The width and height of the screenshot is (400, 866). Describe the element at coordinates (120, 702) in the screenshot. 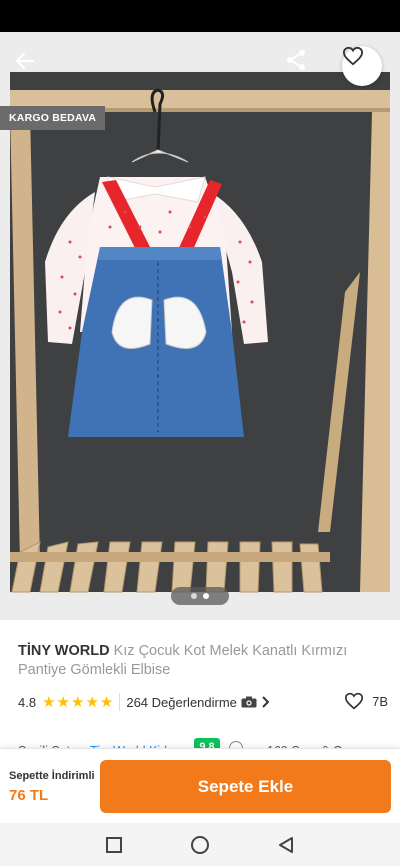

I see `divider` at that location.